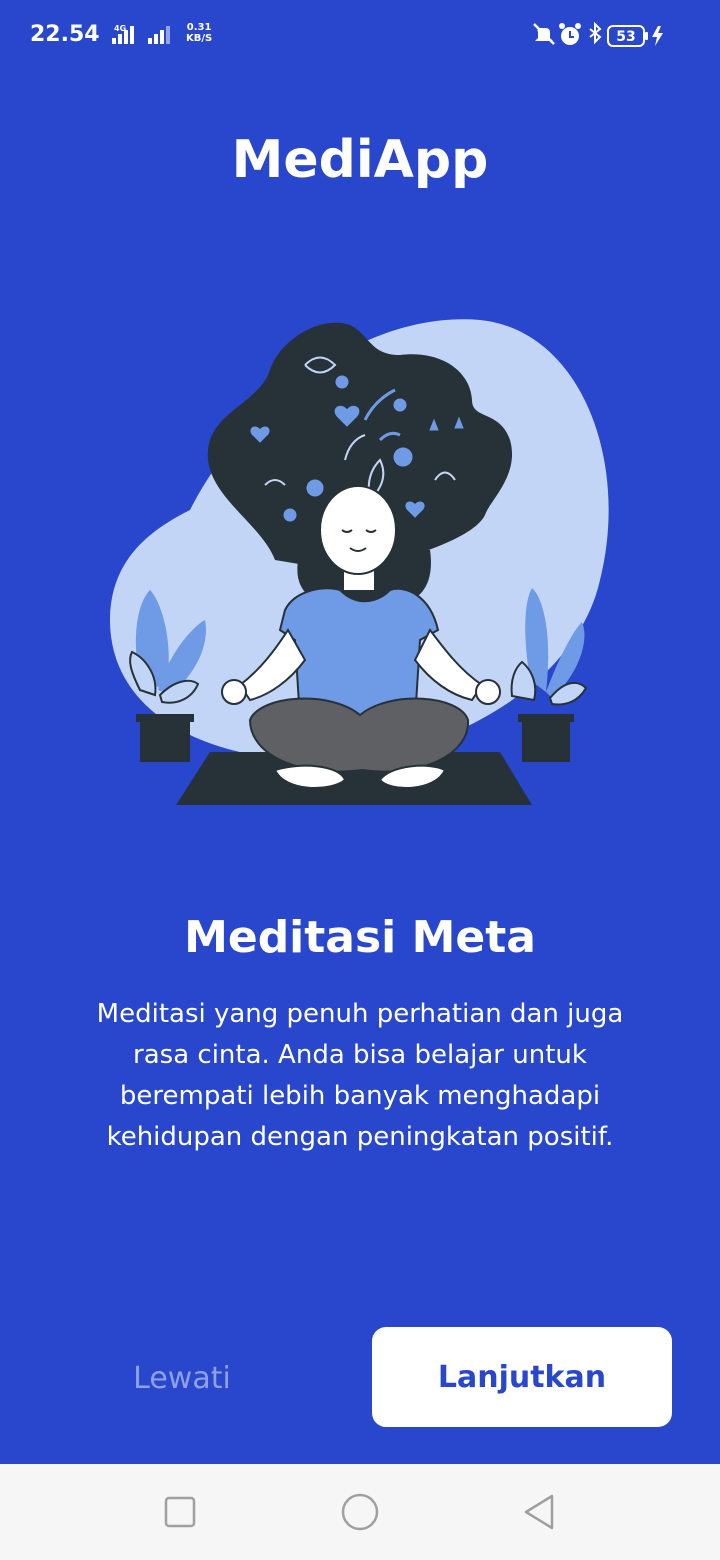  Describe the element at coordinates (522, 1377) in the screenshot. I see `next-button: Lanjutkan` at that location.